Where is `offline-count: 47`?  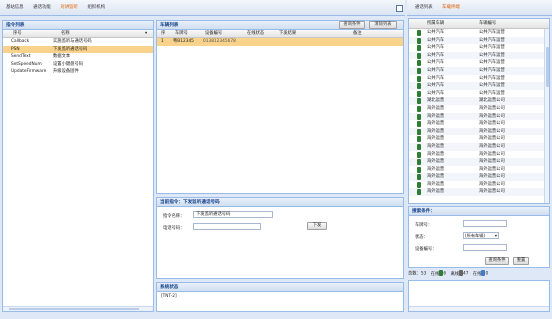 offline-count: 47 is located at coordinates (466, 274).